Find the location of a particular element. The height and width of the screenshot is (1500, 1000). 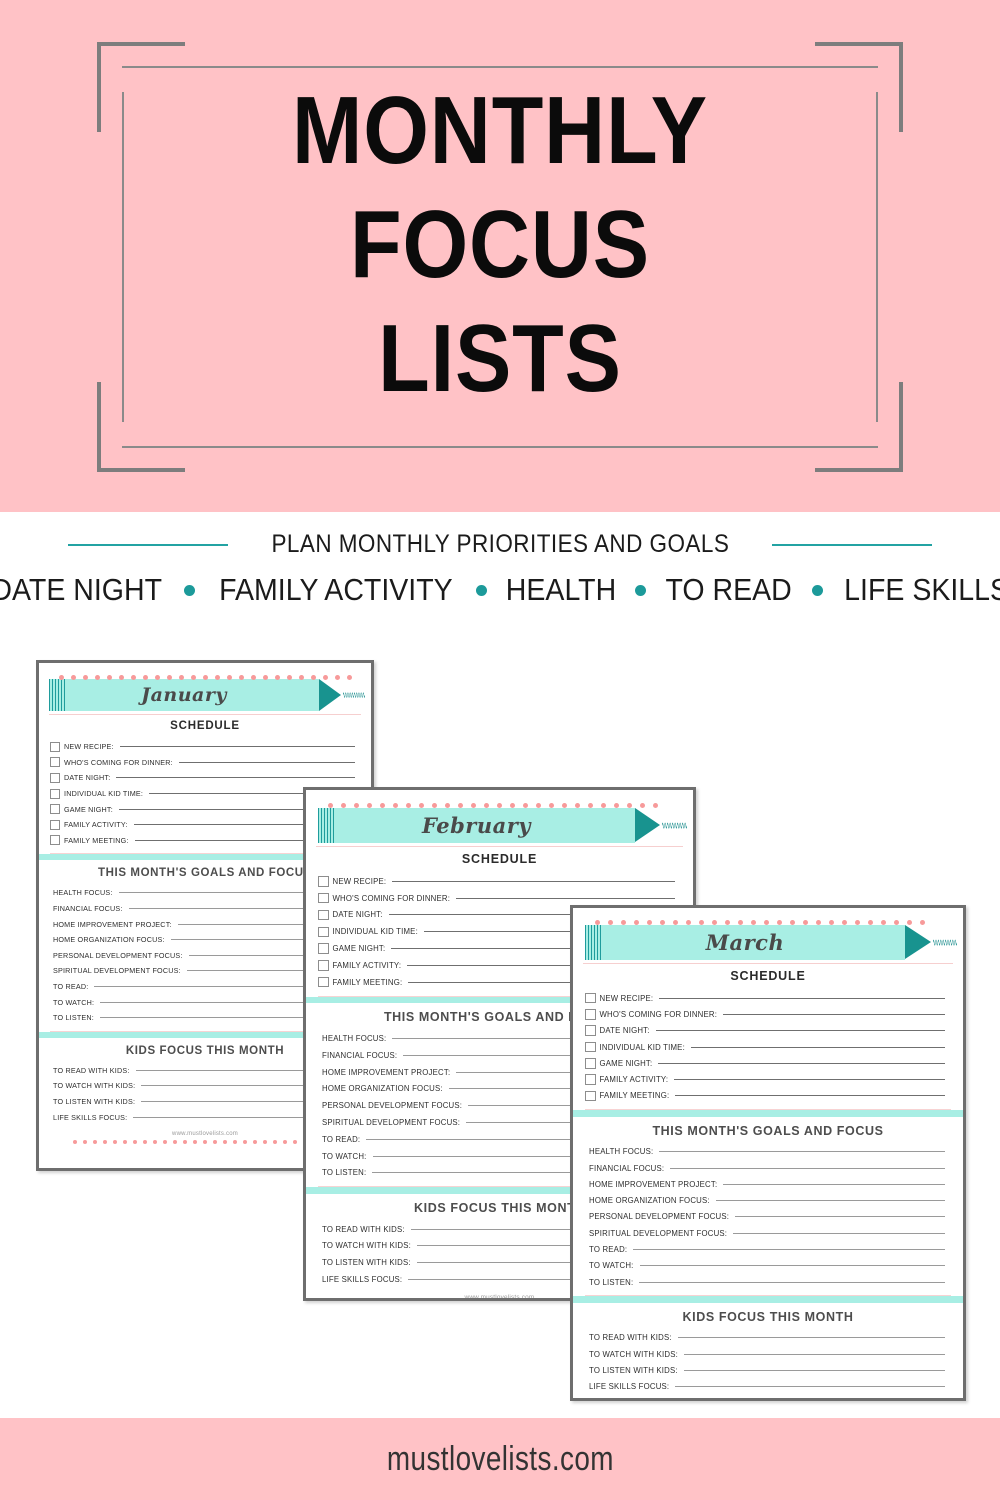

schedule-row: INDIVIDUAL KID TIME: is located at coordinates (767, 1047).